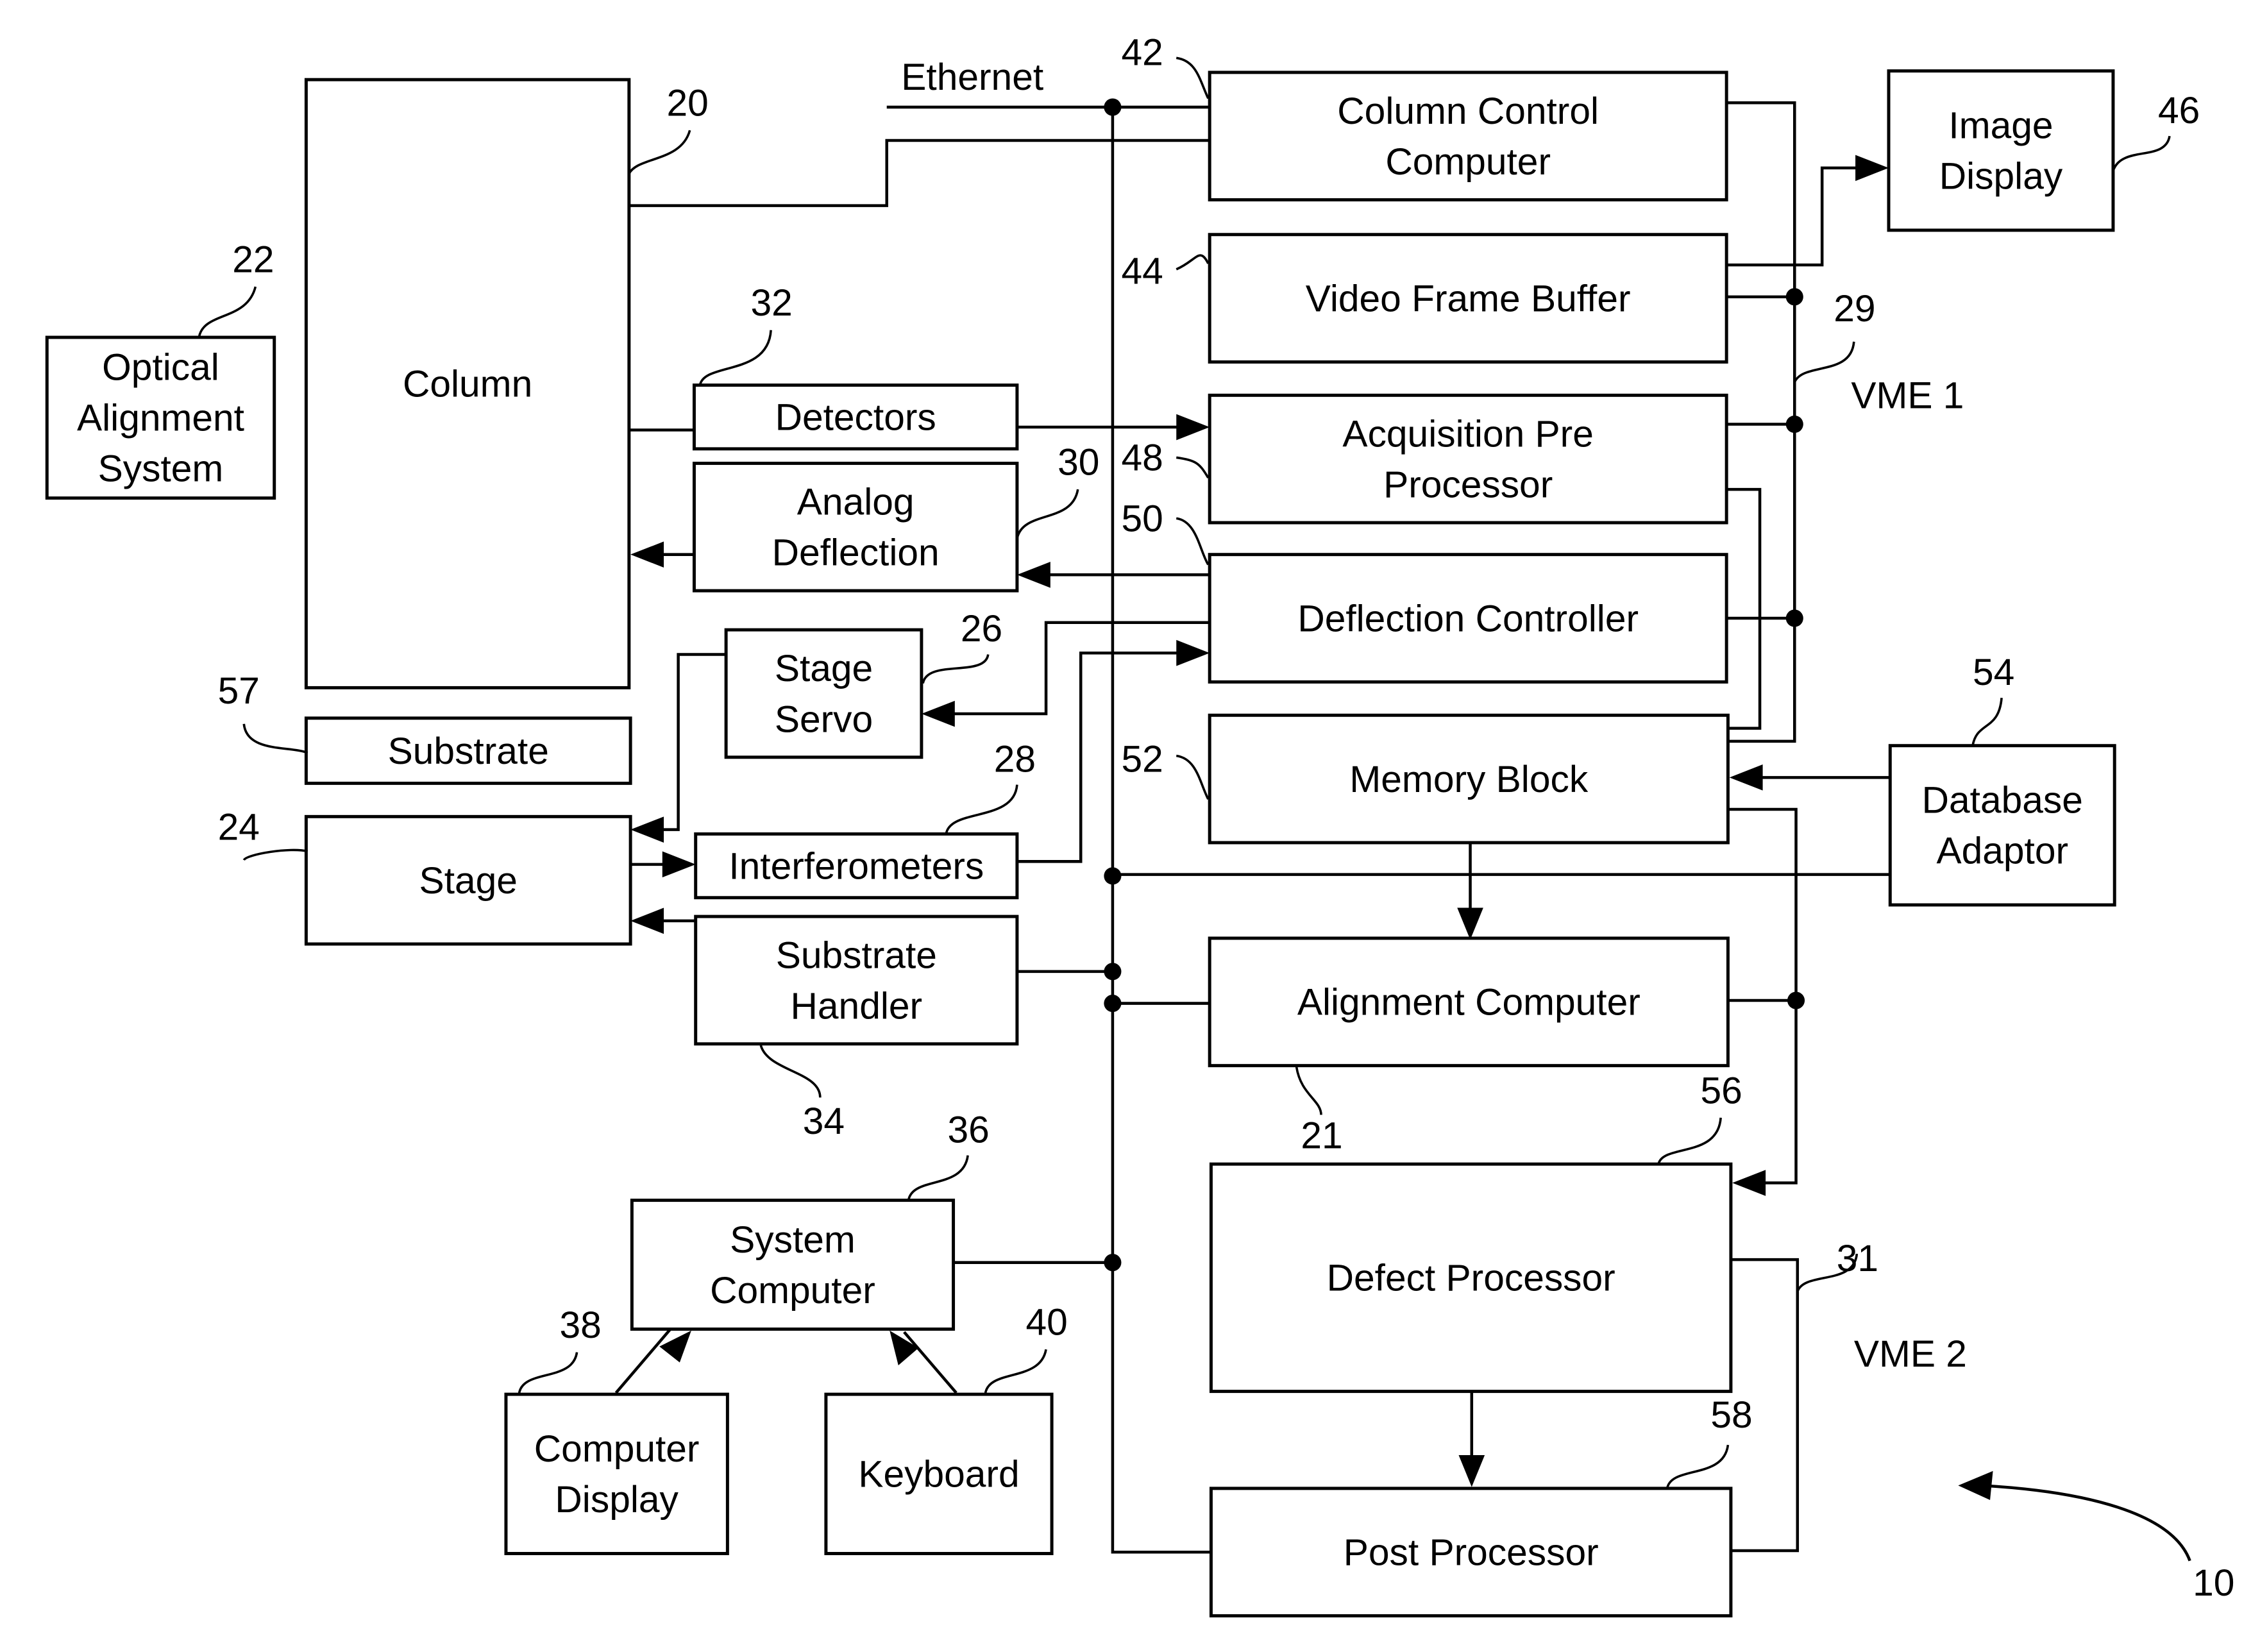  What do you see at coordinates (1471, 1553) in the screenshot?
I see `block-label-post: Post Processor` at bounding box center [1471, 1553].